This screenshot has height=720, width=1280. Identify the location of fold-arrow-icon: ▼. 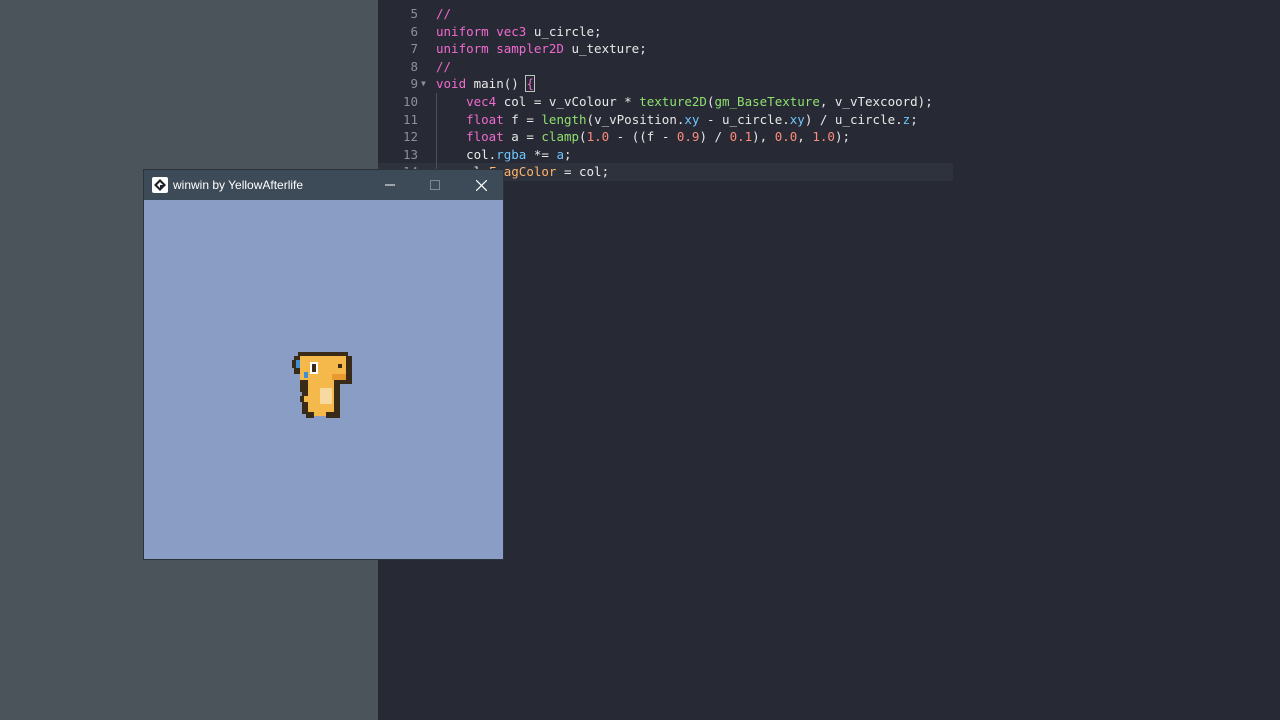
(426, 84).